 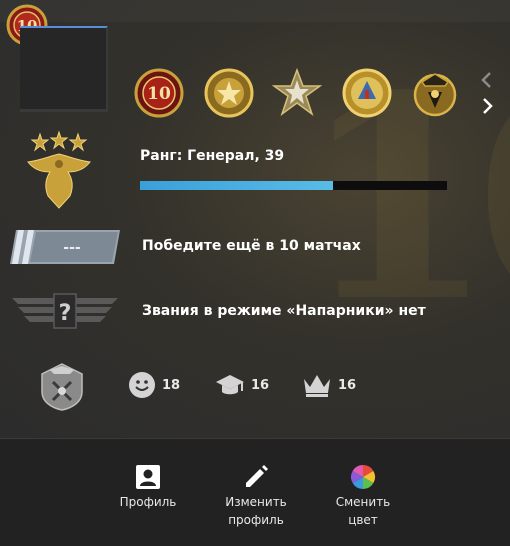 What do you see at coordinates (251, 246) in the screenshot?
I see `matchmaking-status-text: Победите ещё в 10 матчах` at bounding box center [251, 246].